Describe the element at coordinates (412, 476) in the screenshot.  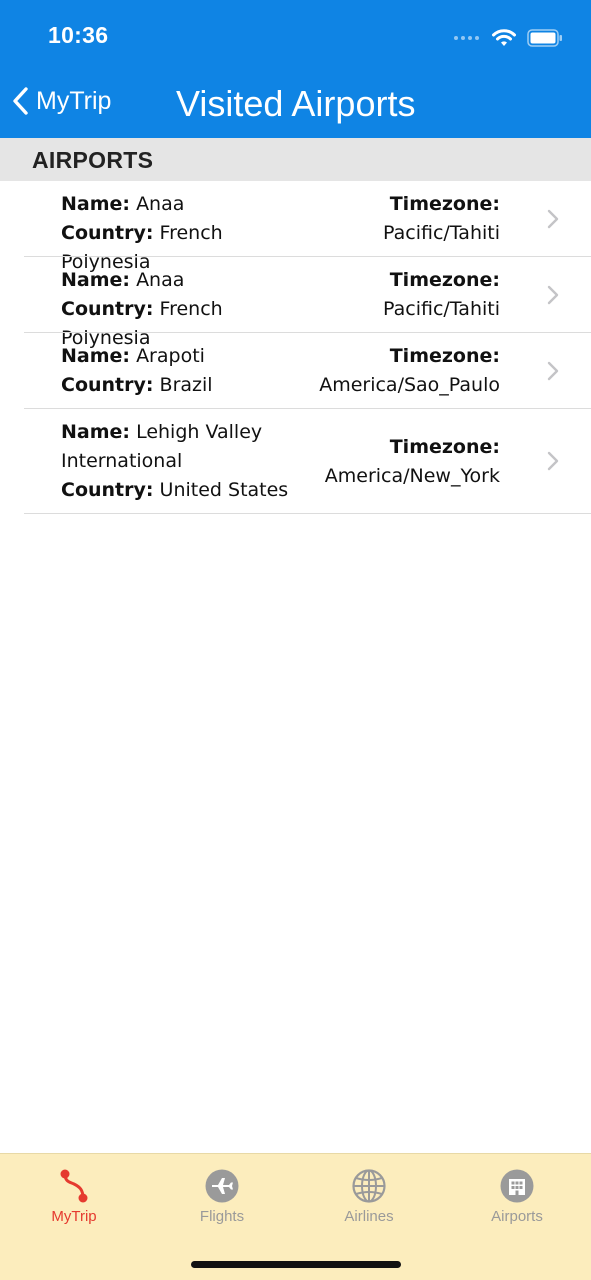
I see `airport-timezone: America/New_York` at that location.